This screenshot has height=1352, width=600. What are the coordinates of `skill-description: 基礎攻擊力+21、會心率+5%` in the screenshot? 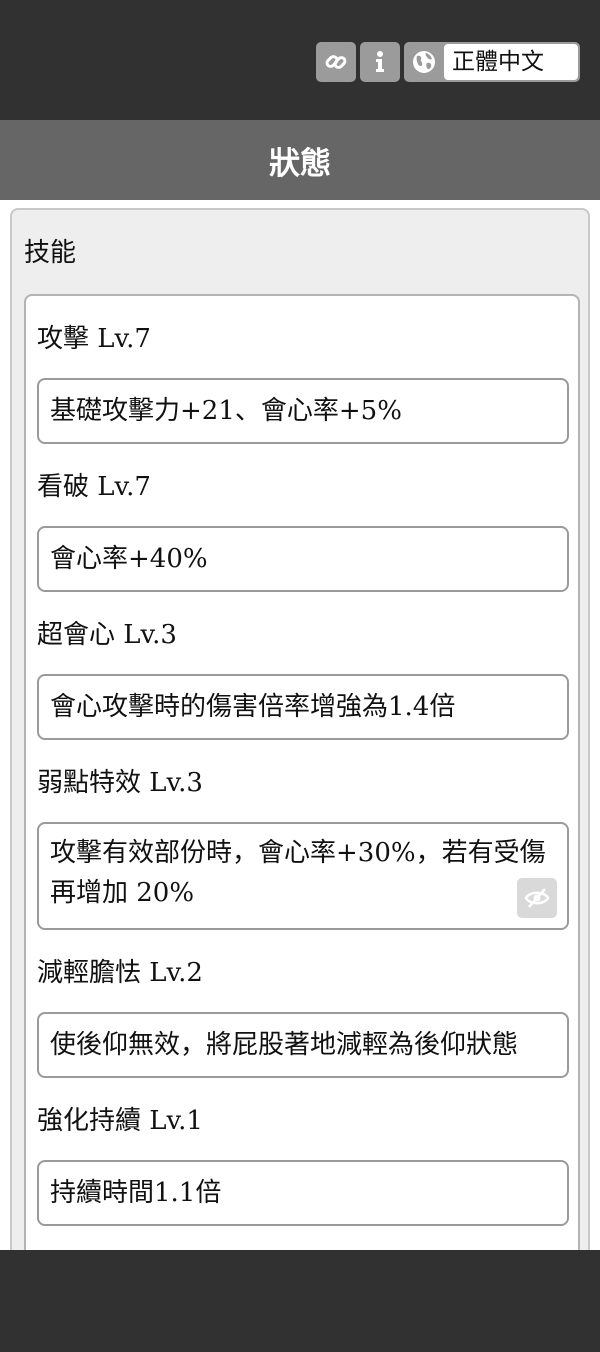 It's located at (303, 411).